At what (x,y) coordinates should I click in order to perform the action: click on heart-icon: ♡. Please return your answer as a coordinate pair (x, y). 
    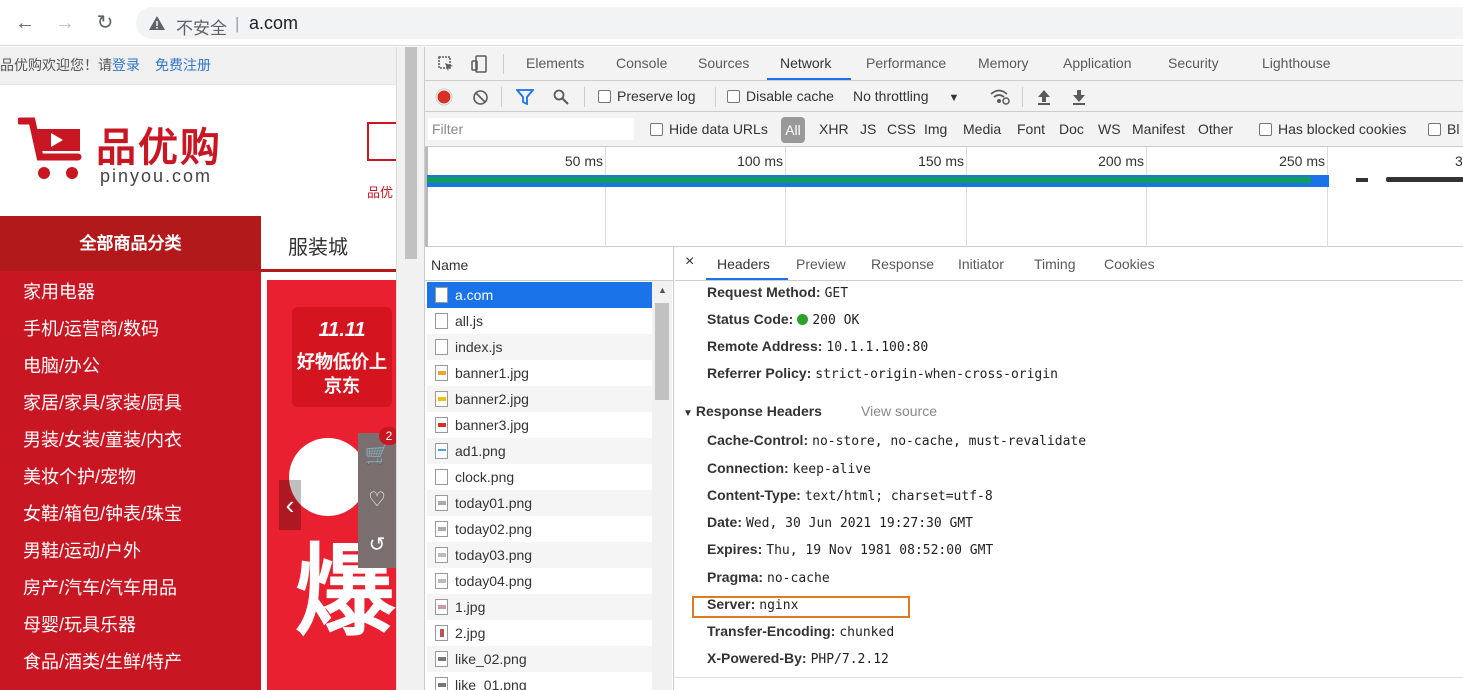
    Looking at the image, I should click on (377, 500).